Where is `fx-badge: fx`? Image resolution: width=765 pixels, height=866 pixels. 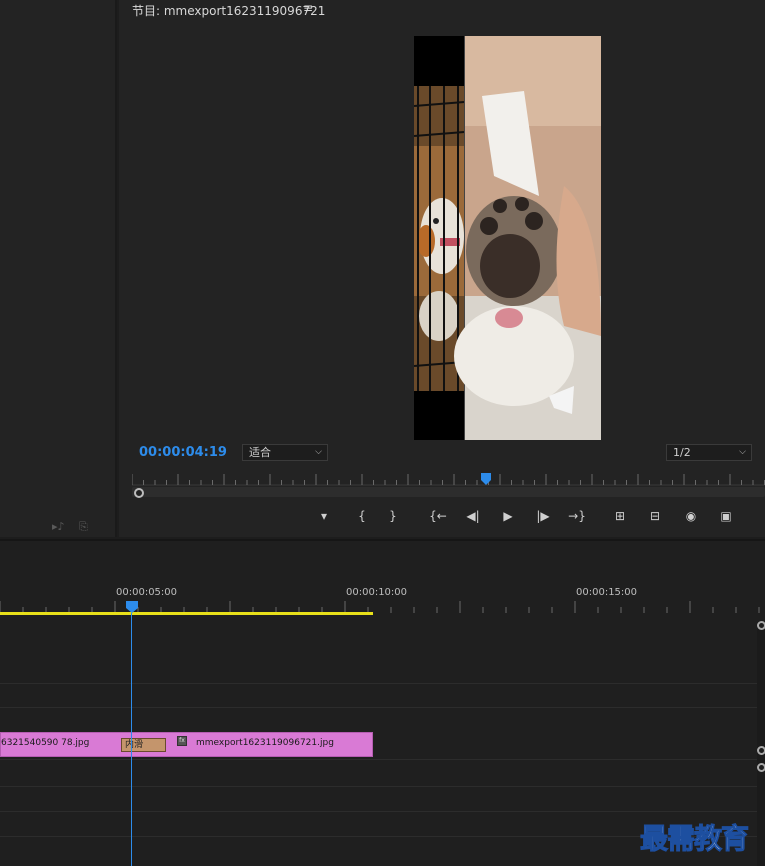 fx-badge: fx is located at coordinates (182, 741).